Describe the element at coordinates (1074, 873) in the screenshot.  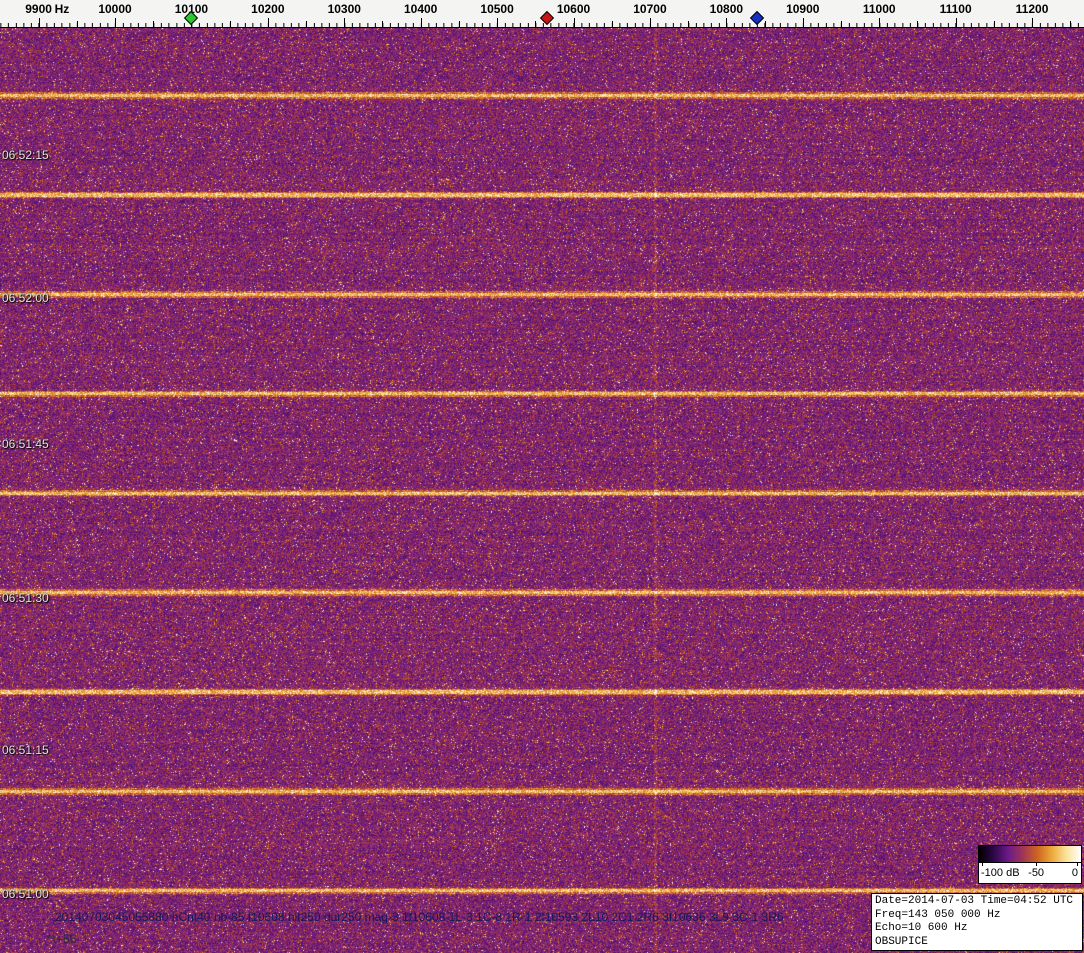
I see `legend-max-label: 0` at that location.